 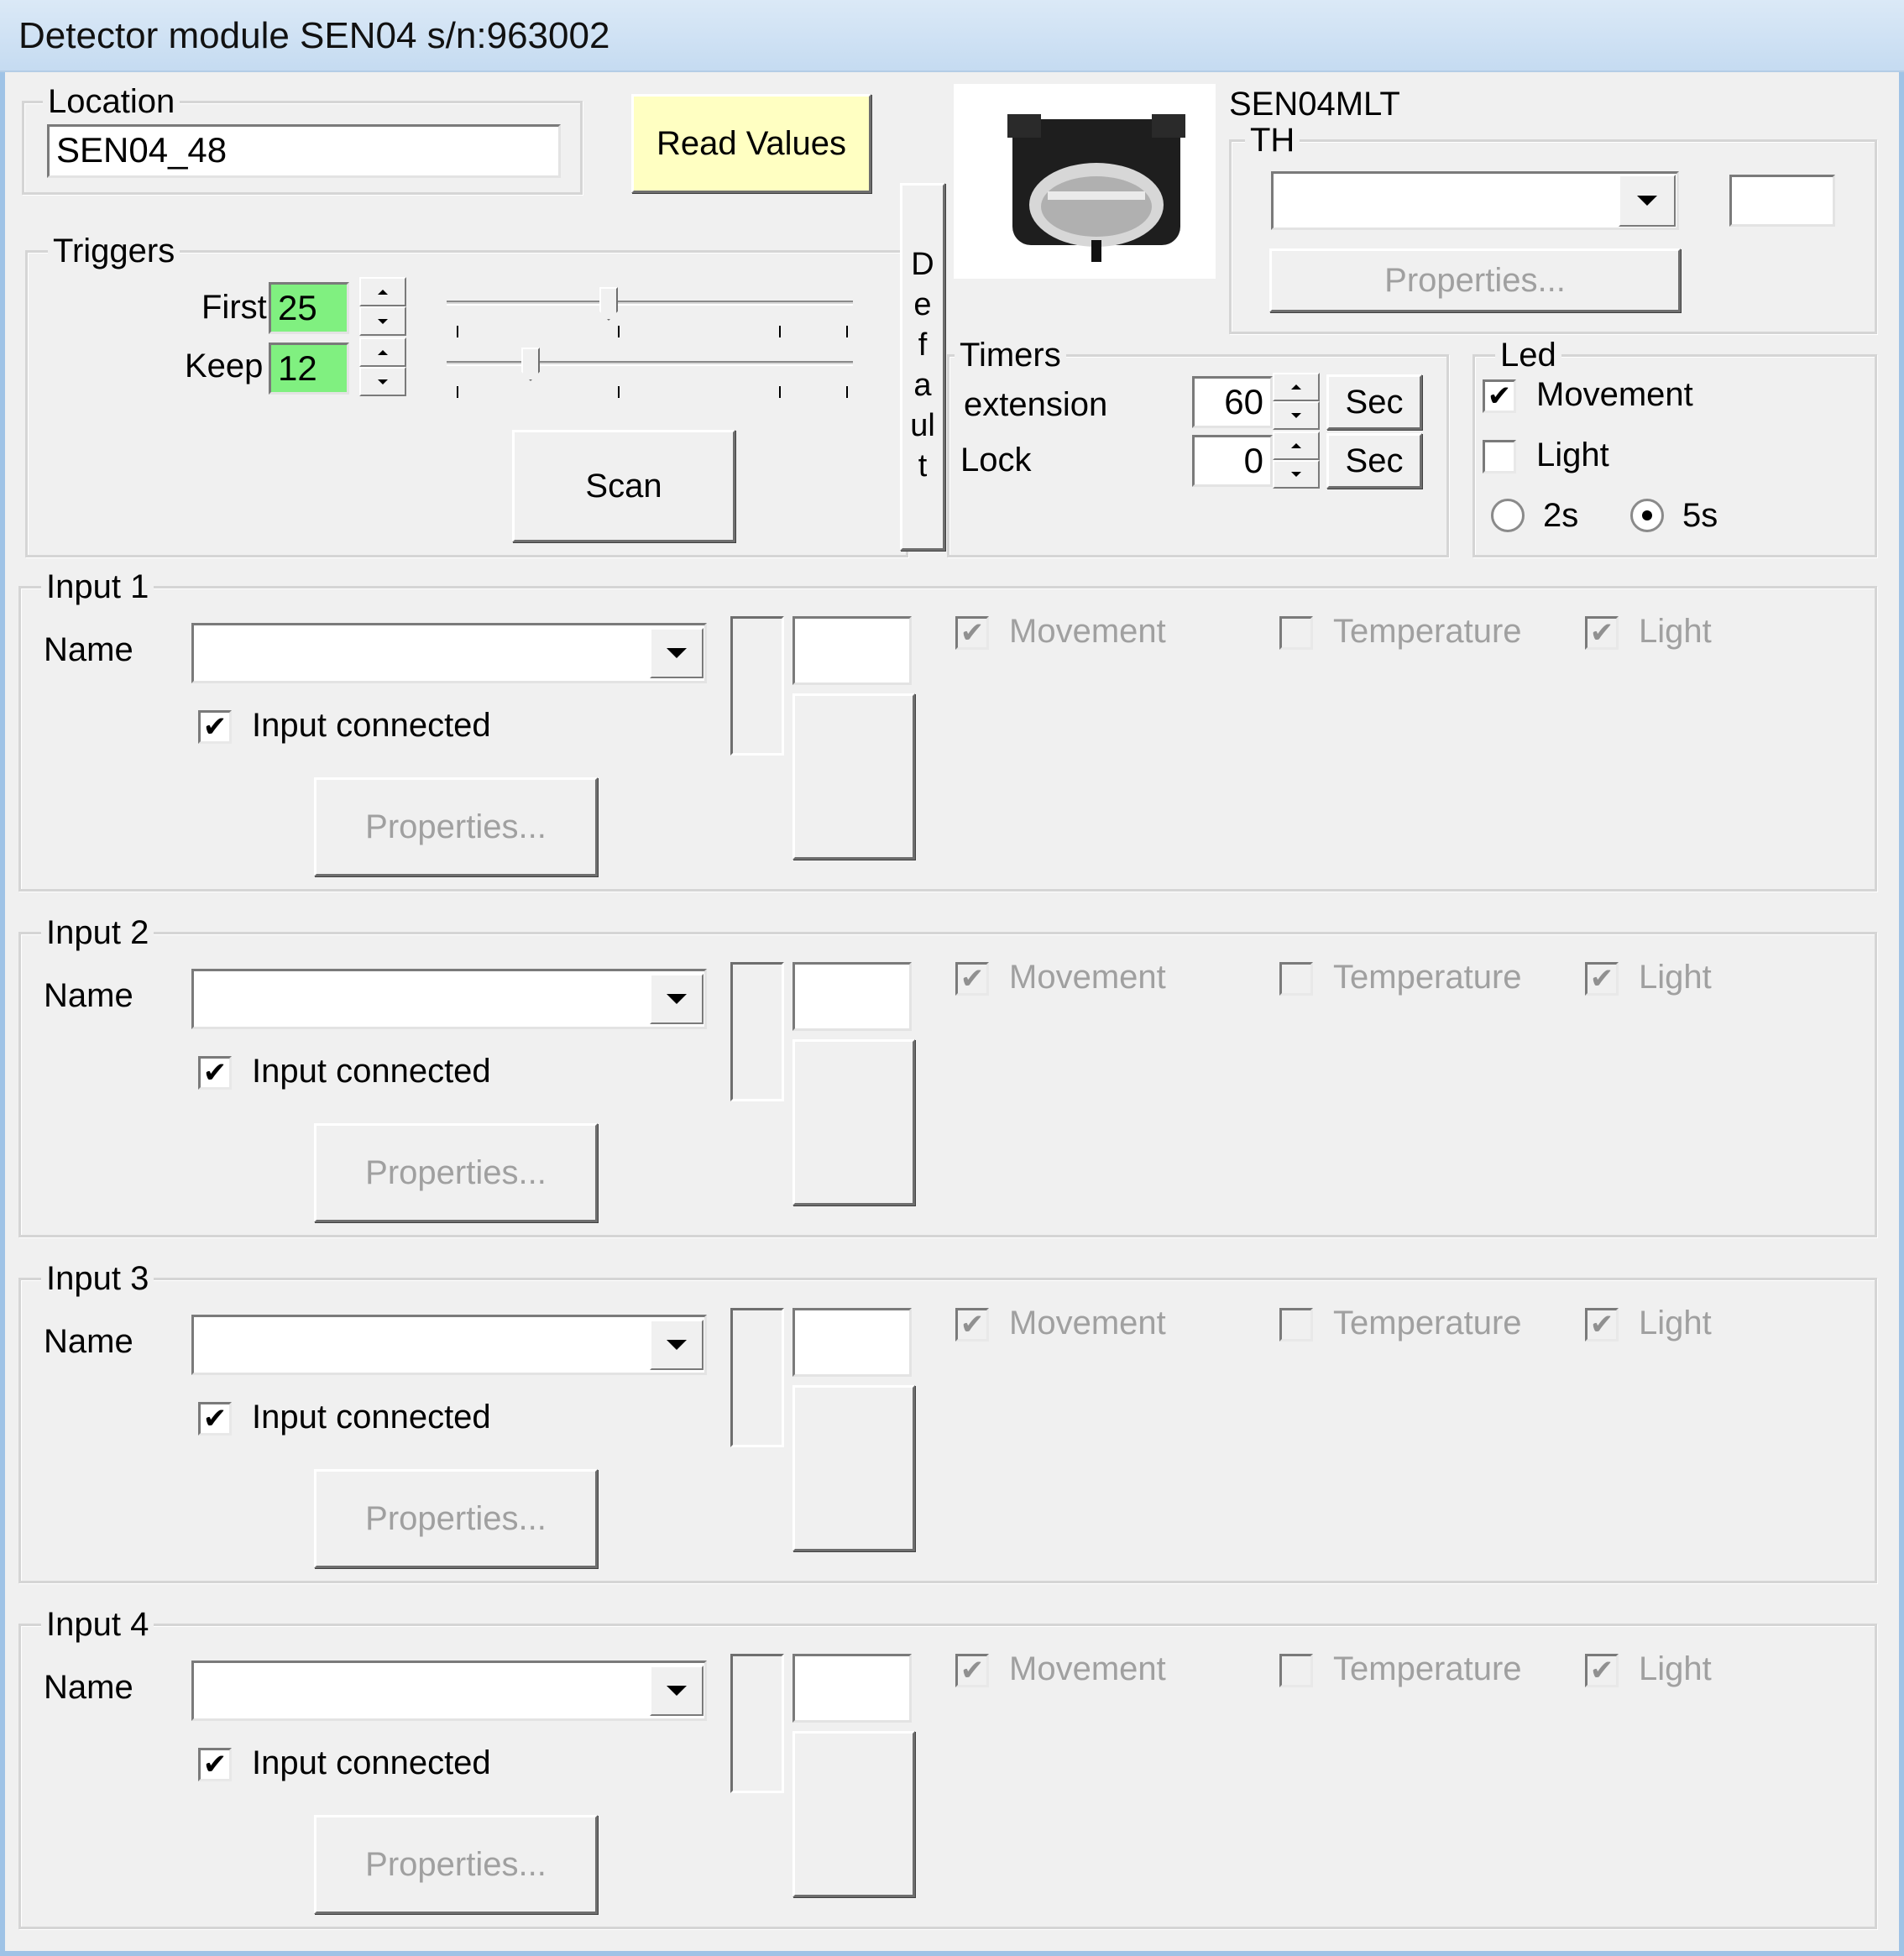 What do you see at coordinates (922, 385) in the screenshot?
I see `default-char: a` at bounding box center [922, 385].